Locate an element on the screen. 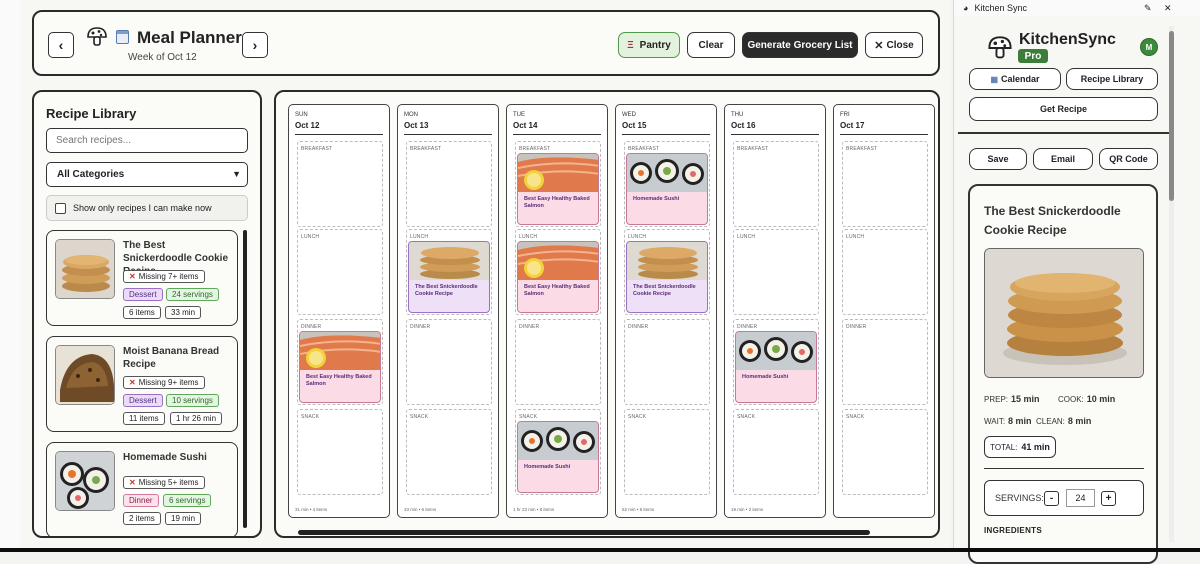 This screenshot has height=564, width=1200. meal-name: The Best Snickerdoodle Cookie Recipe is located at coordinates (664, 290).